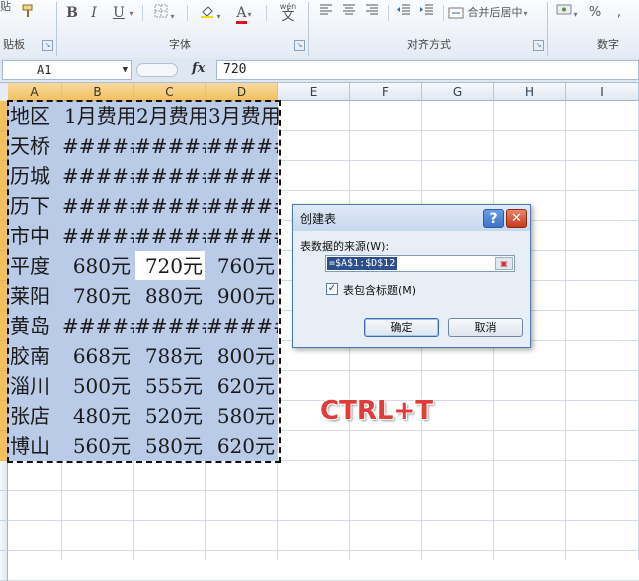  I want to click on column-header-e: E, so click(314, 92).